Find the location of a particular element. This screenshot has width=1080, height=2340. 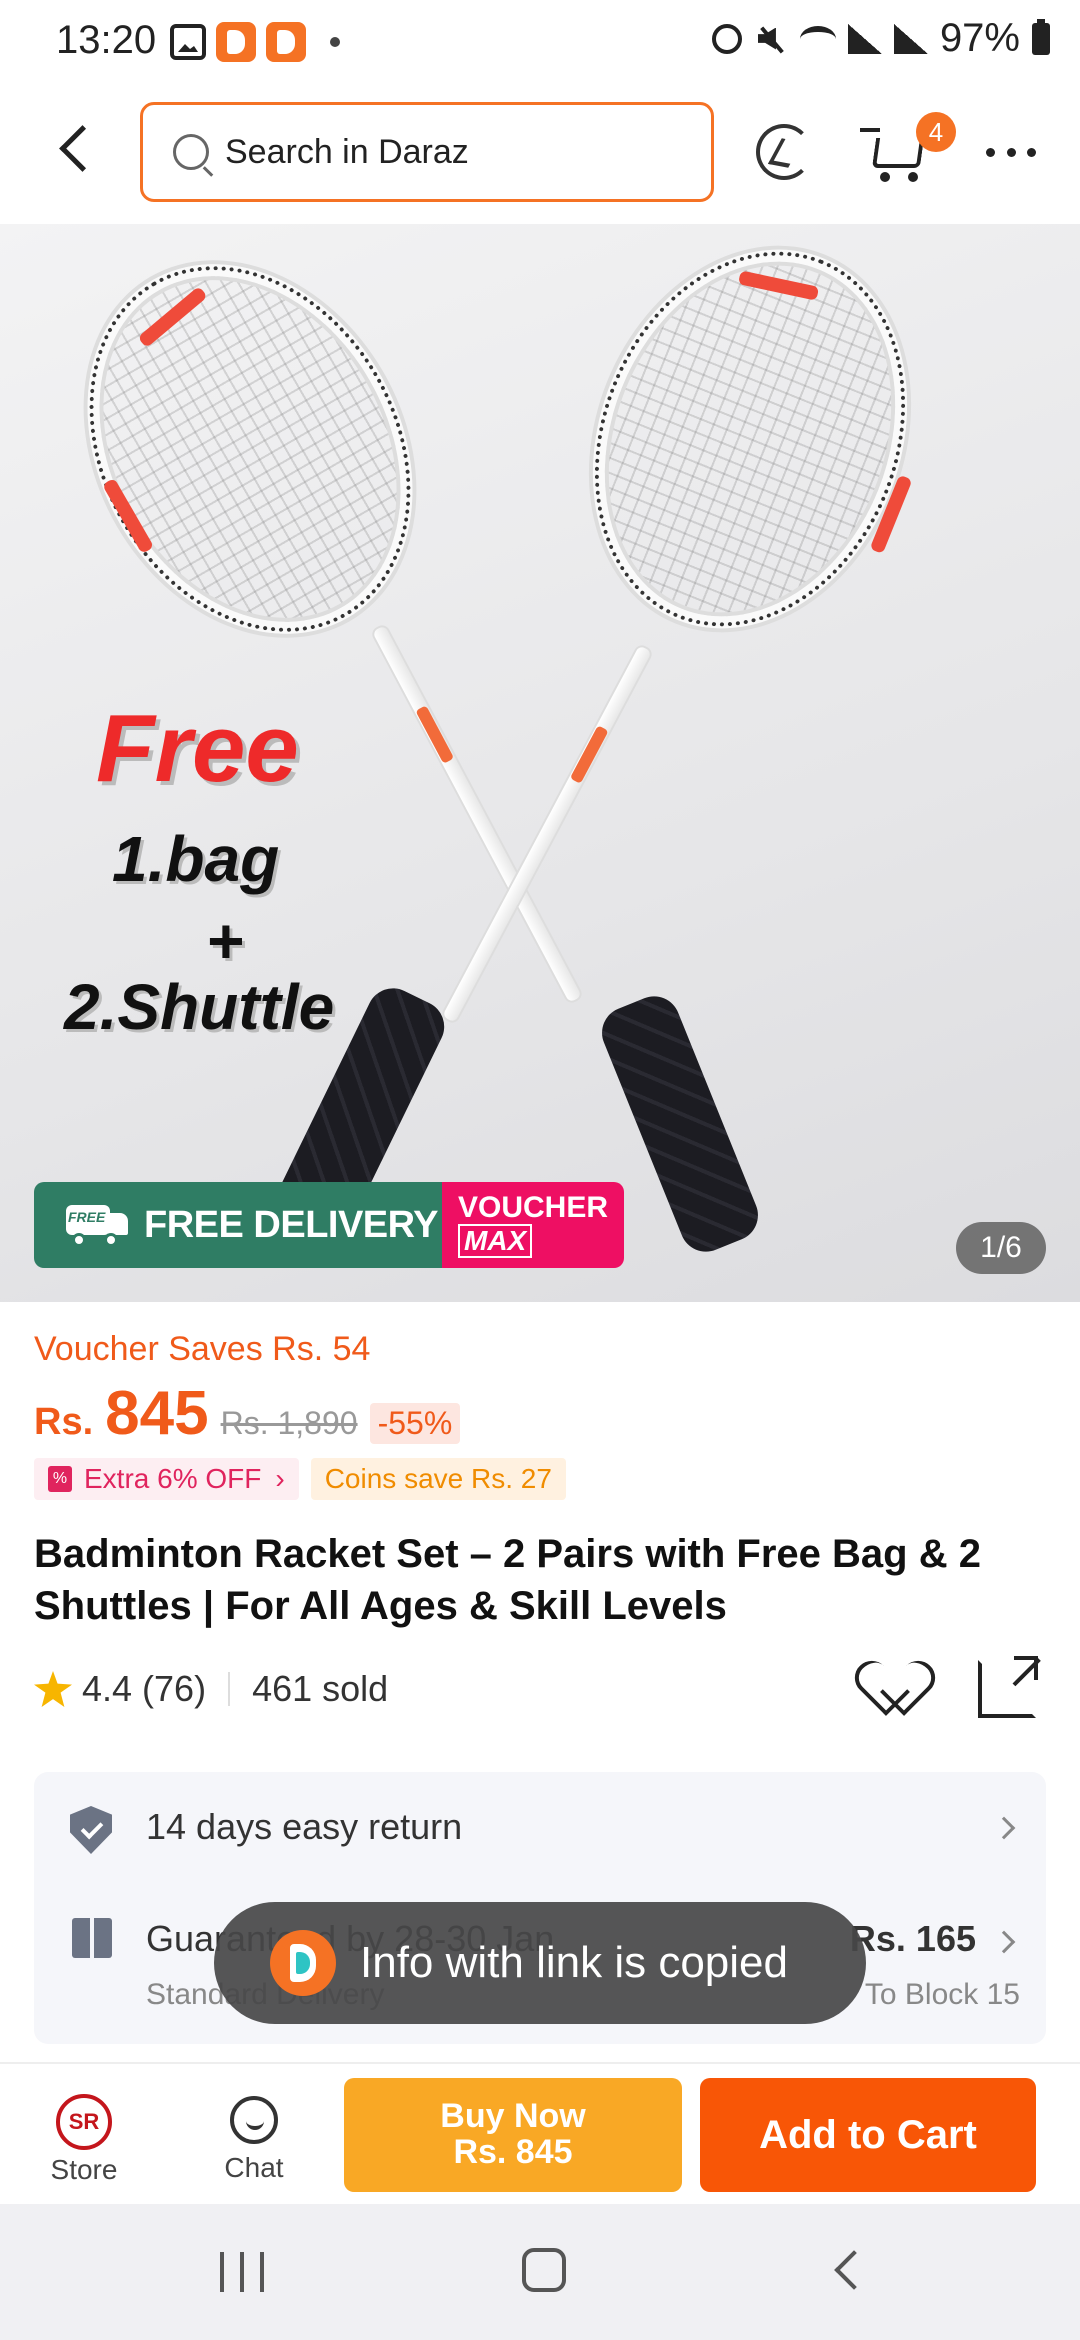

free-delivery-badge: FREE FREE DELIVERY is located at coordinates (238, 1225).